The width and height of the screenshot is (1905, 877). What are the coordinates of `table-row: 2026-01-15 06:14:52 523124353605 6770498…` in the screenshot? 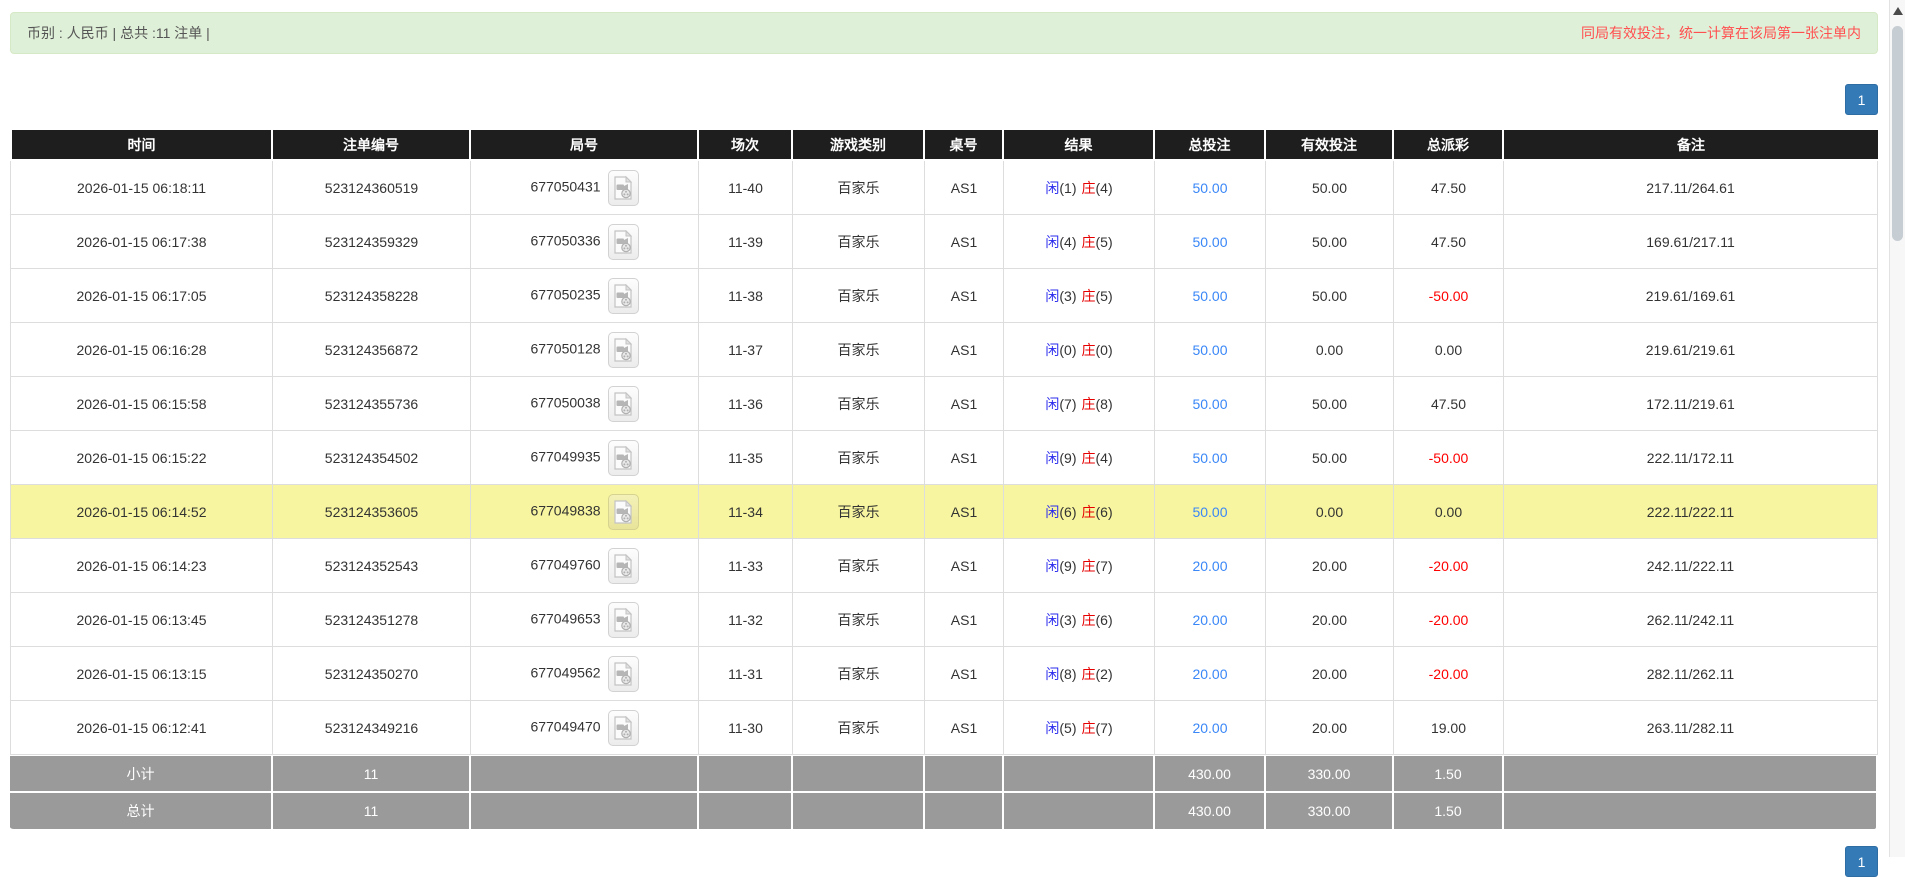 It's located at (944, 512).